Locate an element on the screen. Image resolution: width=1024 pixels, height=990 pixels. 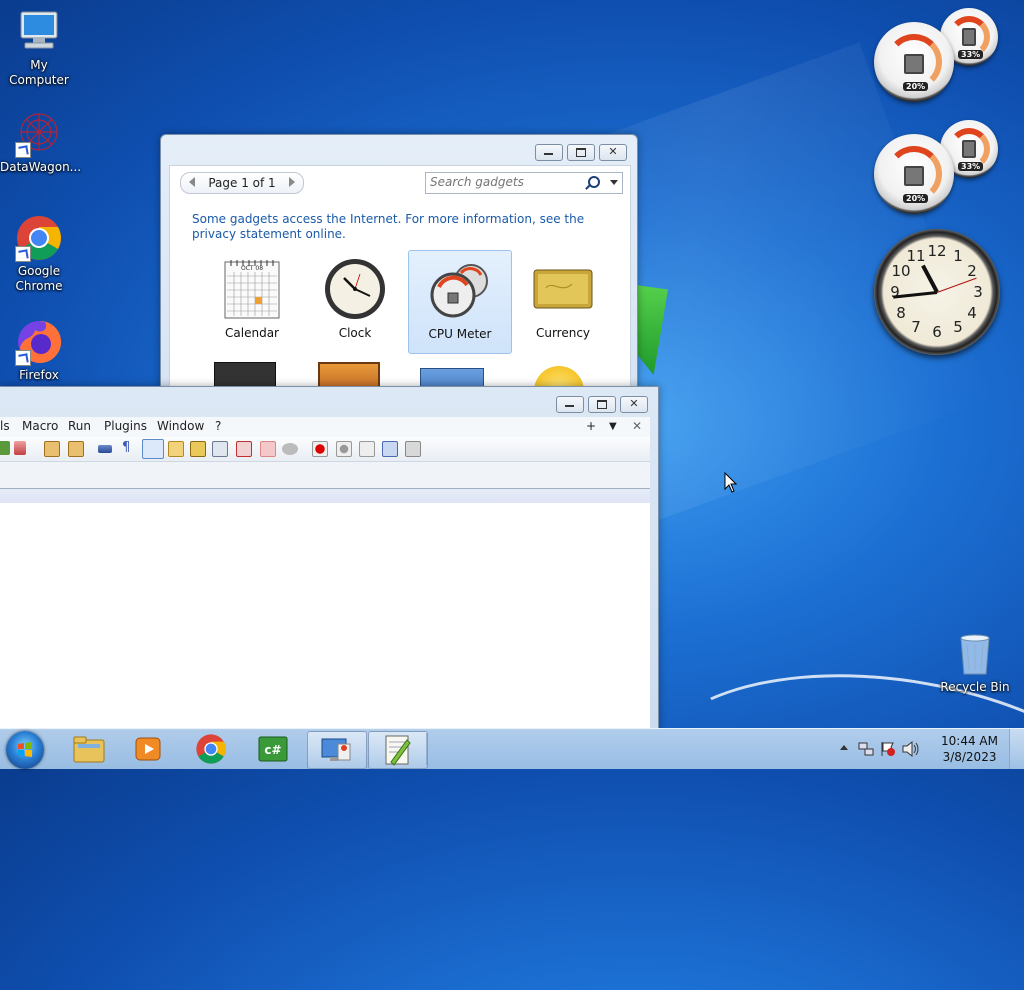
search-box is located at coordinates (524, 183).